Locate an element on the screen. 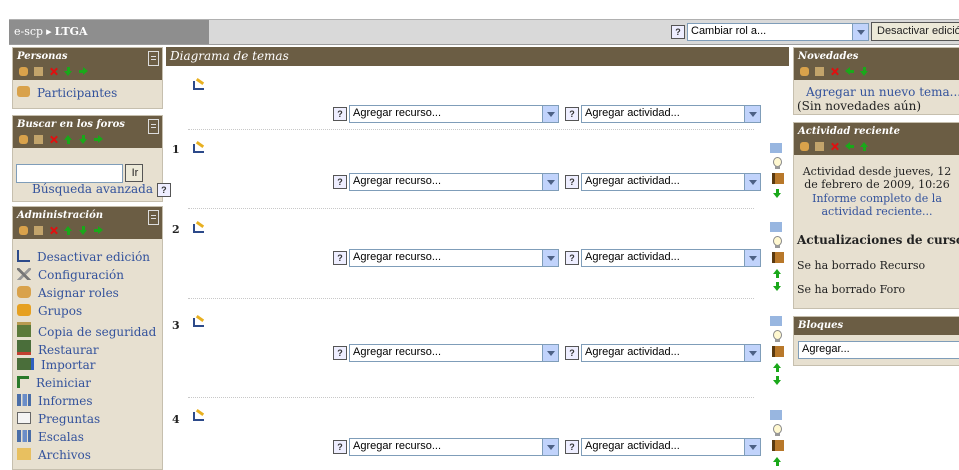 The width and height of the screenshot is (959, 470). admin-item-reports: Informes is located at coordinates (55, 403).